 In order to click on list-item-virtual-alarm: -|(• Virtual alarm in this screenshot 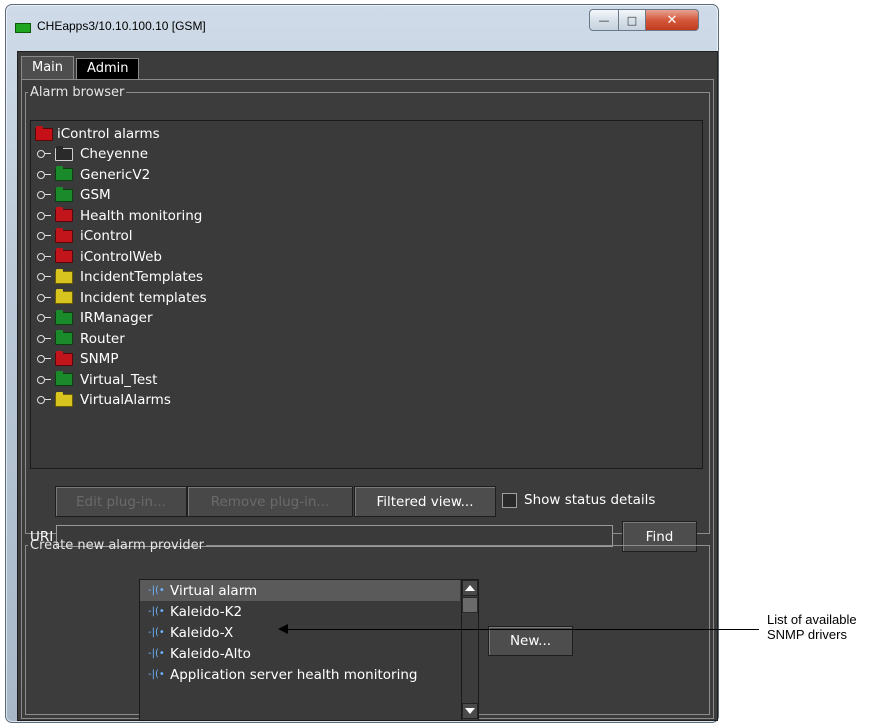, I will do `click(300, 590)`.